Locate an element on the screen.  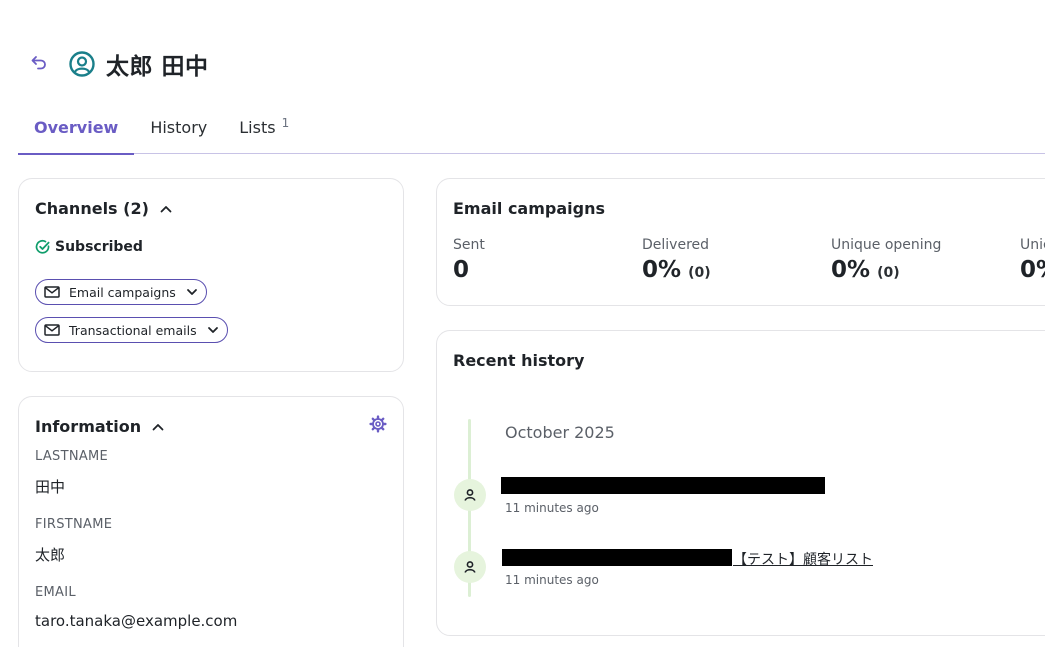
email-value: taro.tanaka@example.com is located at coordinates (136, 621).